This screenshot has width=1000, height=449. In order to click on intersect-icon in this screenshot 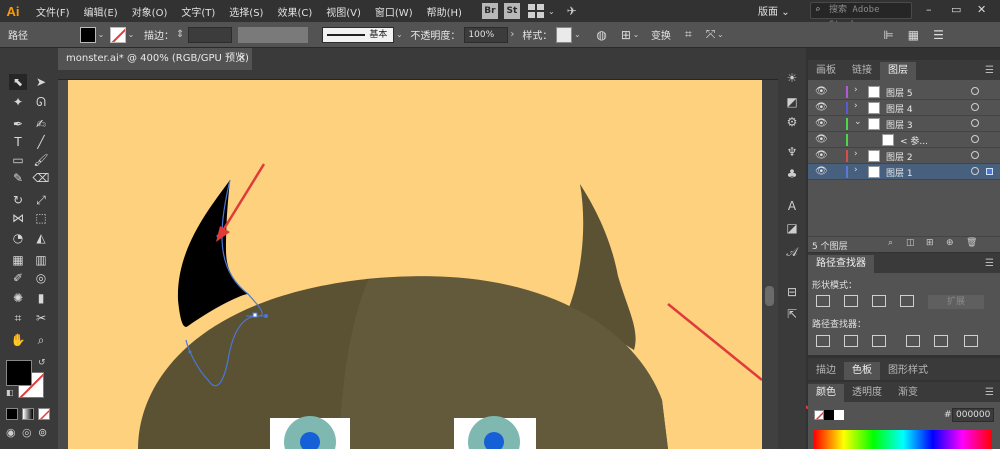, I will do `click(879, 301)`.